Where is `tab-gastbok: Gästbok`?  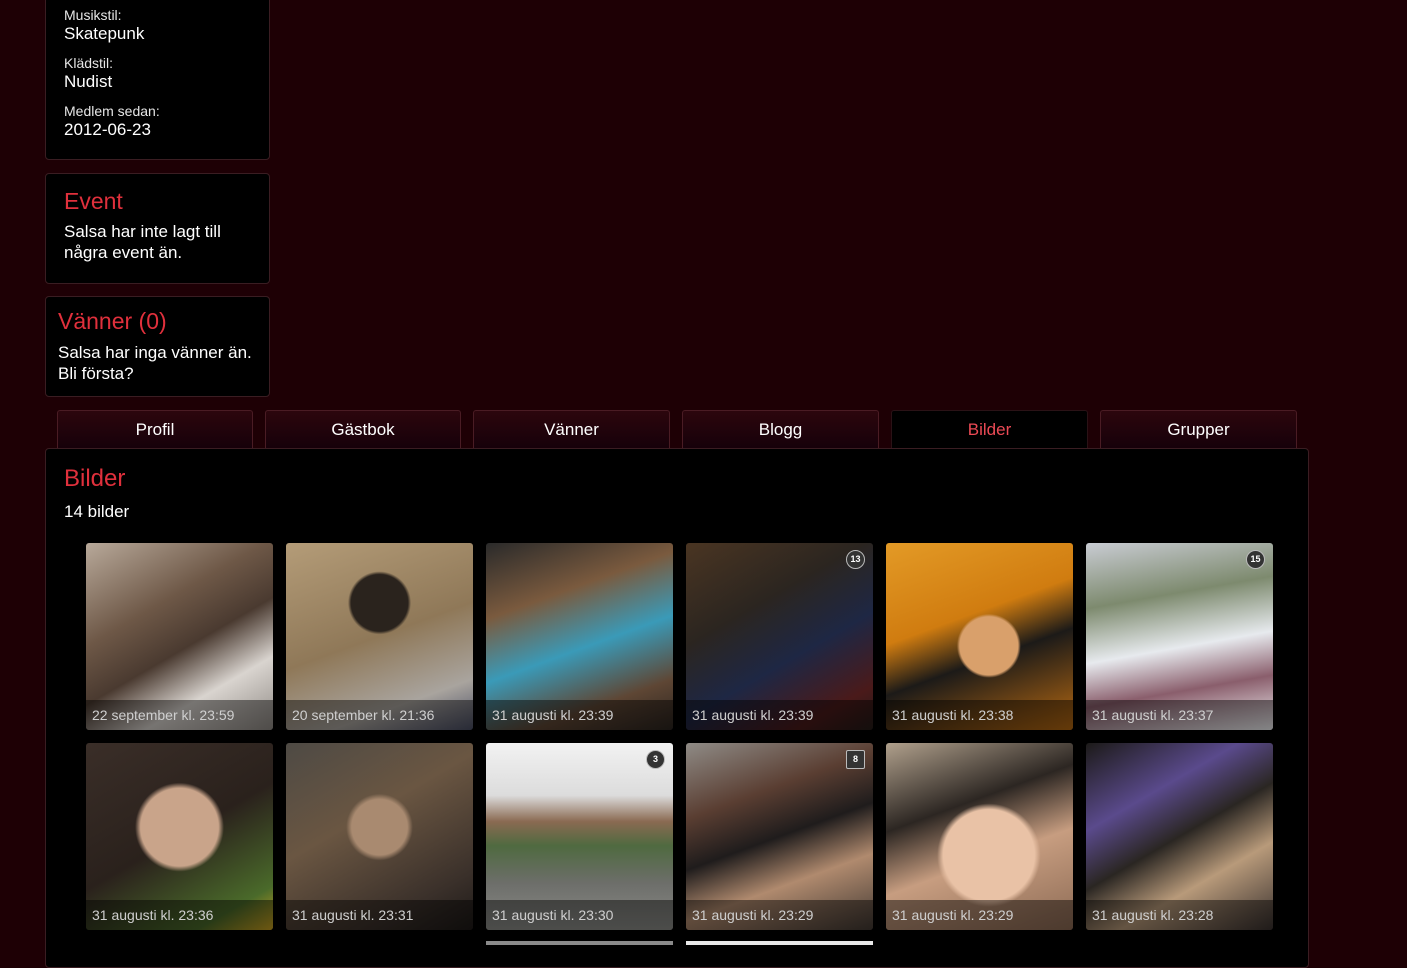 tab-gastbok: Gästbok is located at coordinates (363, 429).